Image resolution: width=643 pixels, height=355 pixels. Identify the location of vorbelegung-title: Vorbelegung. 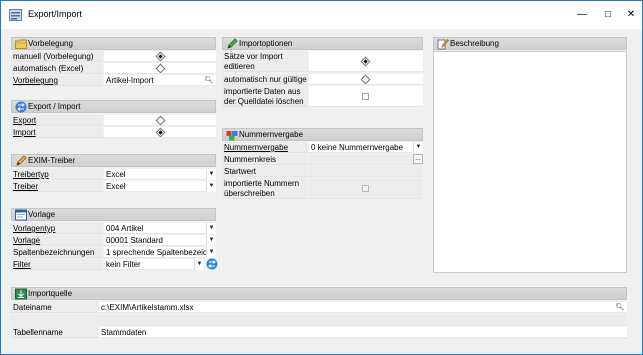
(50, 43).